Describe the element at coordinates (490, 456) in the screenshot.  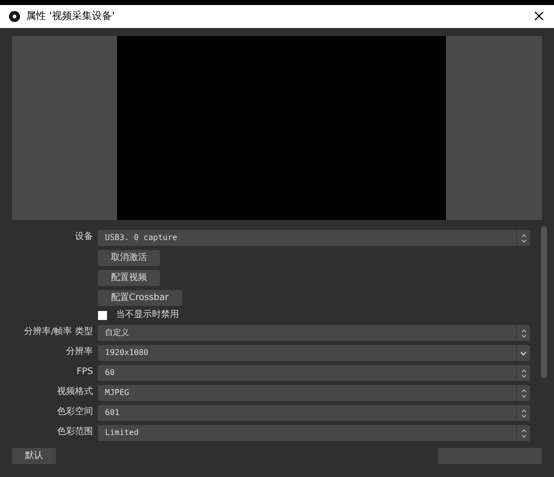
I see `dialog-button` at that location.